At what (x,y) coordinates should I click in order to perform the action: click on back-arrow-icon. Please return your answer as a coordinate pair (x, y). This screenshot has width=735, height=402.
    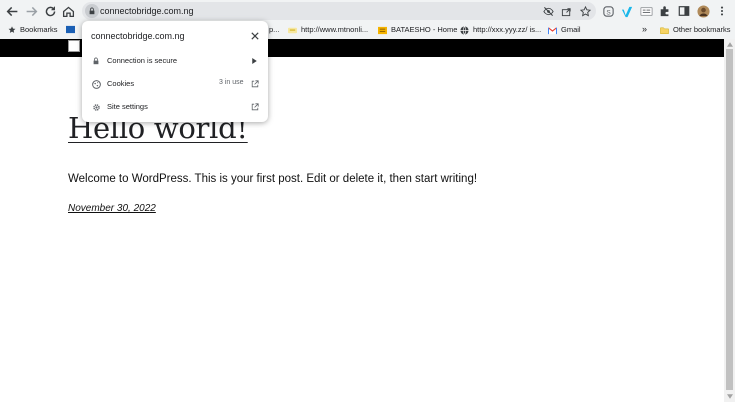
    Looking at the image, I should click on (11, 11).